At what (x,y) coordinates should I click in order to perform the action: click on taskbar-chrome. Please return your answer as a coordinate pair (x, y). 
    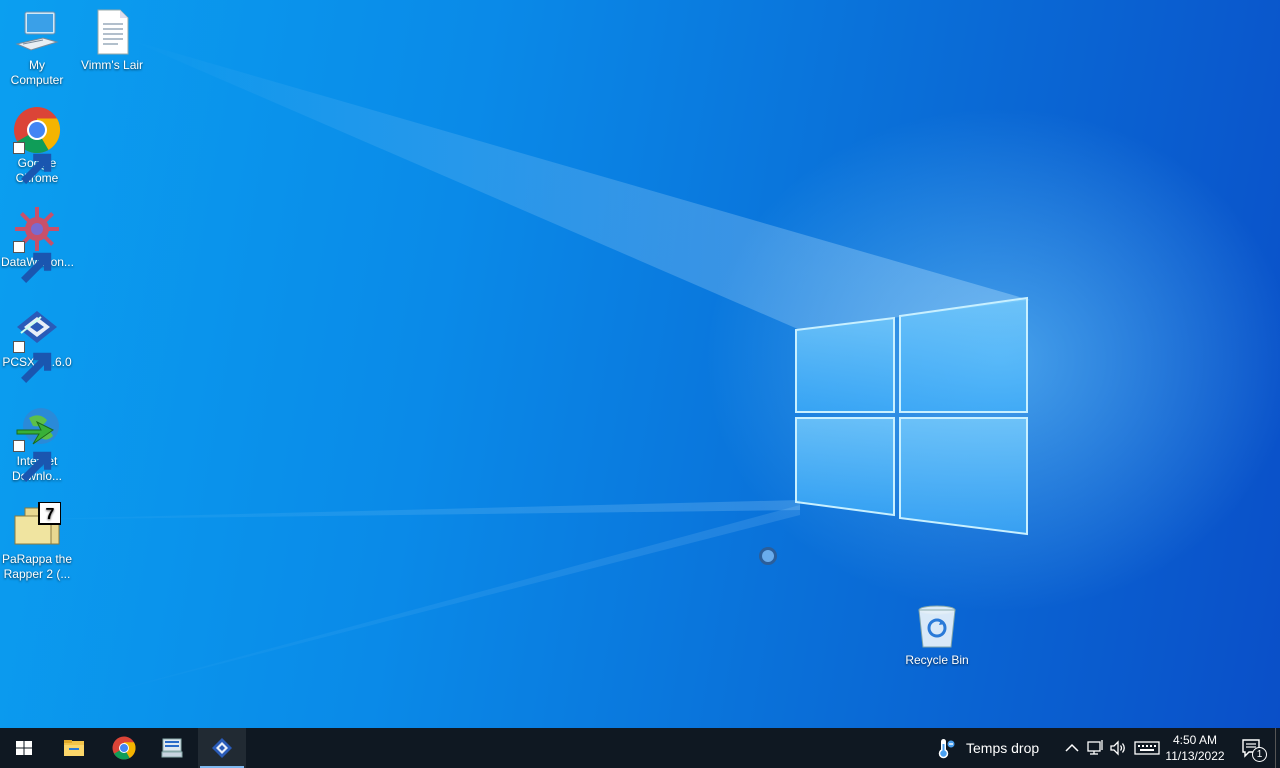
    Looking at the image, I should click on (124, 748).